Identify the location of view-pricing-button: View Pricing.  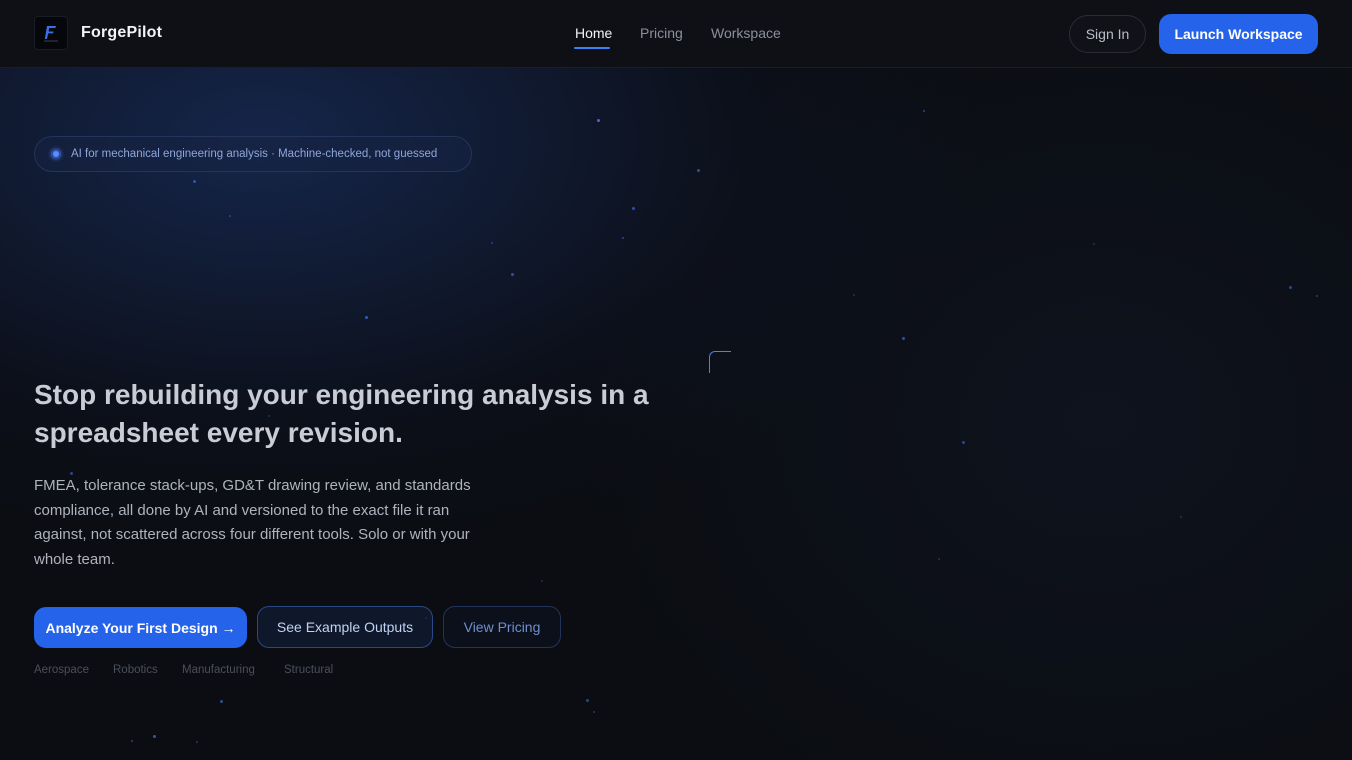
(502, 627).